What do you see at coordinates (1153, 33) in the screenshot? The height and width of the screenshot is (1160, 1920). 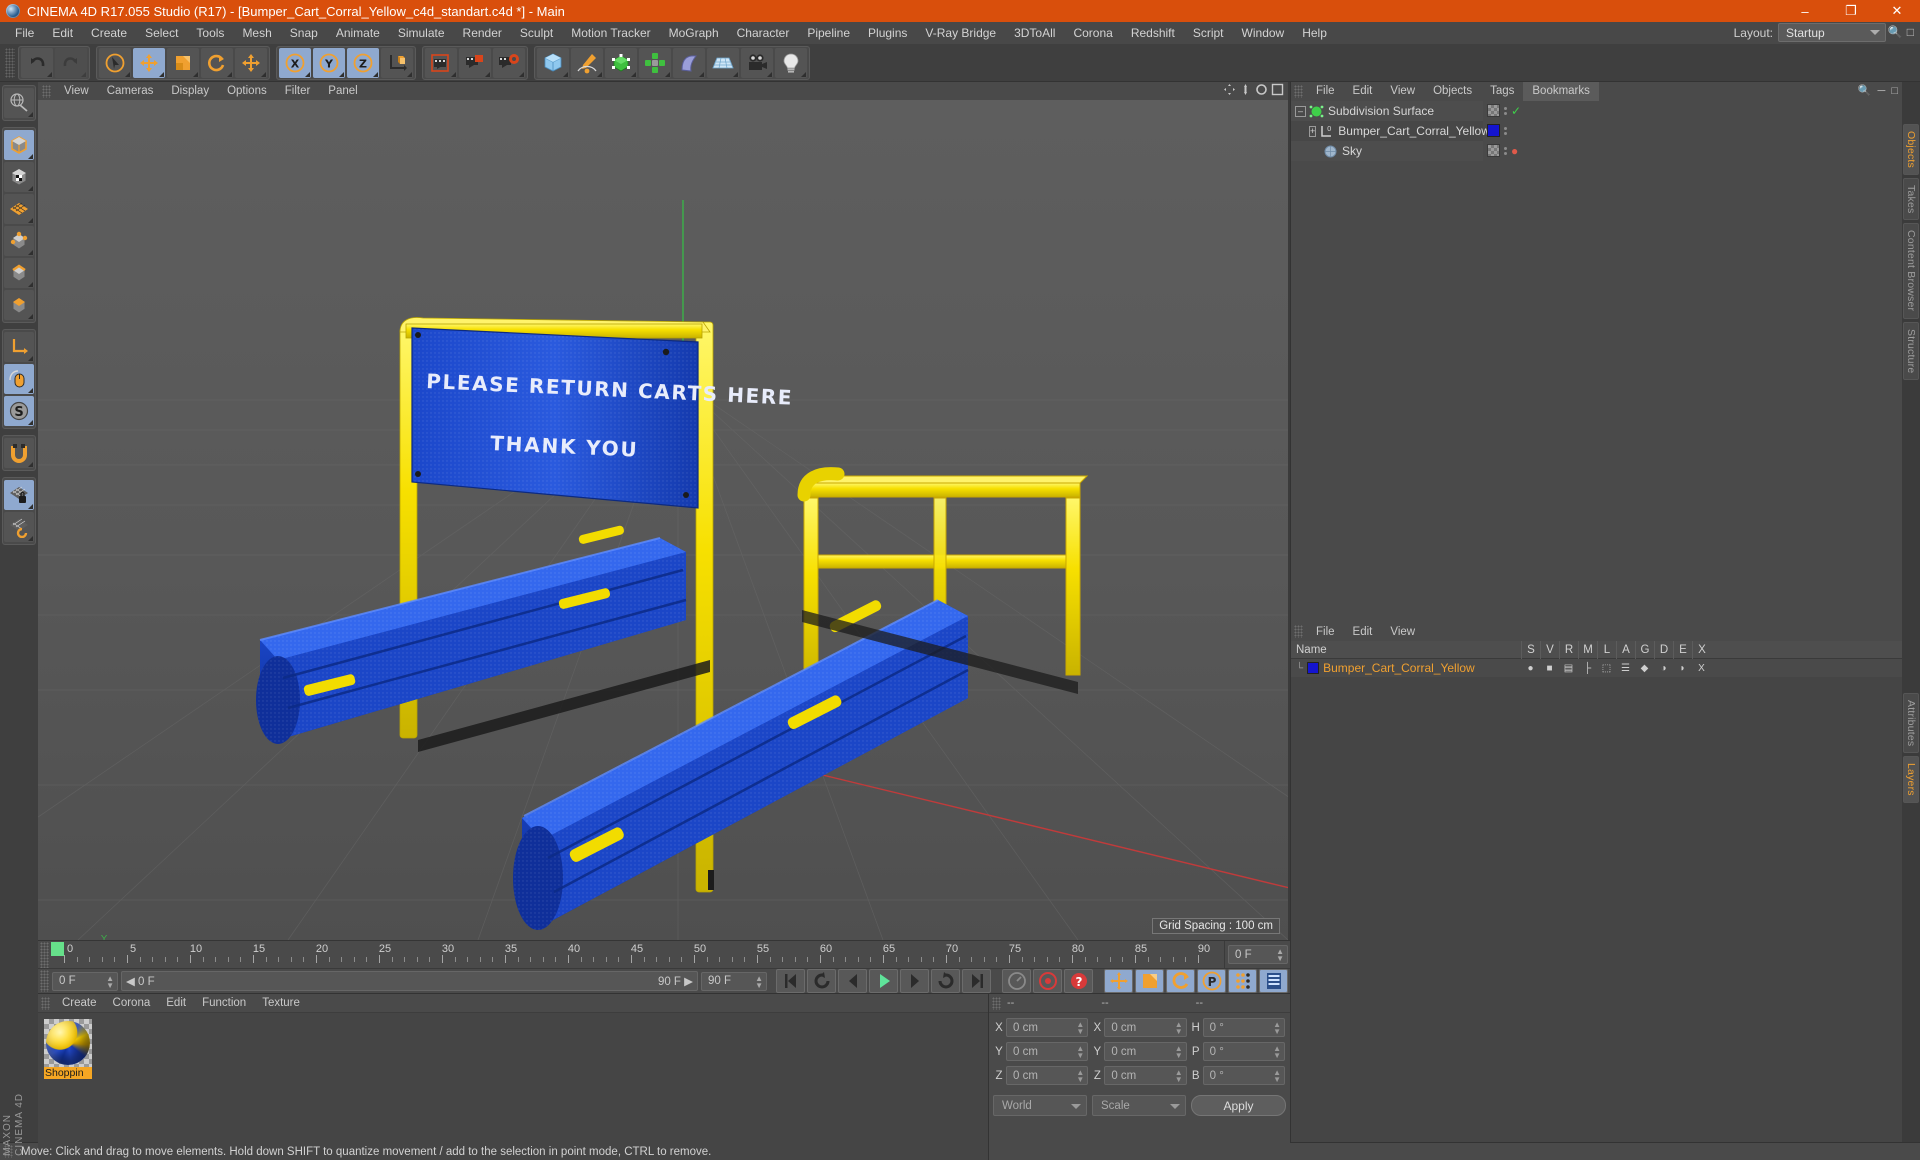 I see `menu-redshift: Redshift` at bounding box center [1153, 33].